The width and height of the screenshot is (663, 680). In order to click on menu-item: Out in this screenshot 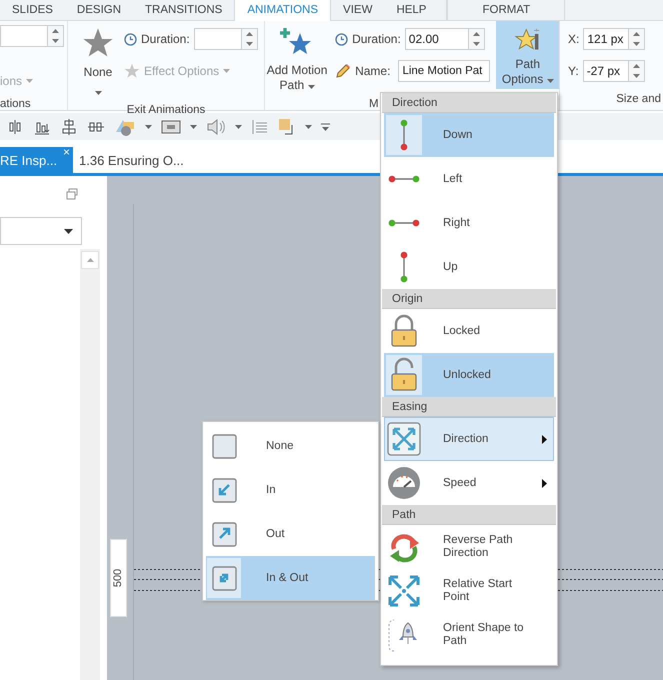, I will do `click(290, 534)`.